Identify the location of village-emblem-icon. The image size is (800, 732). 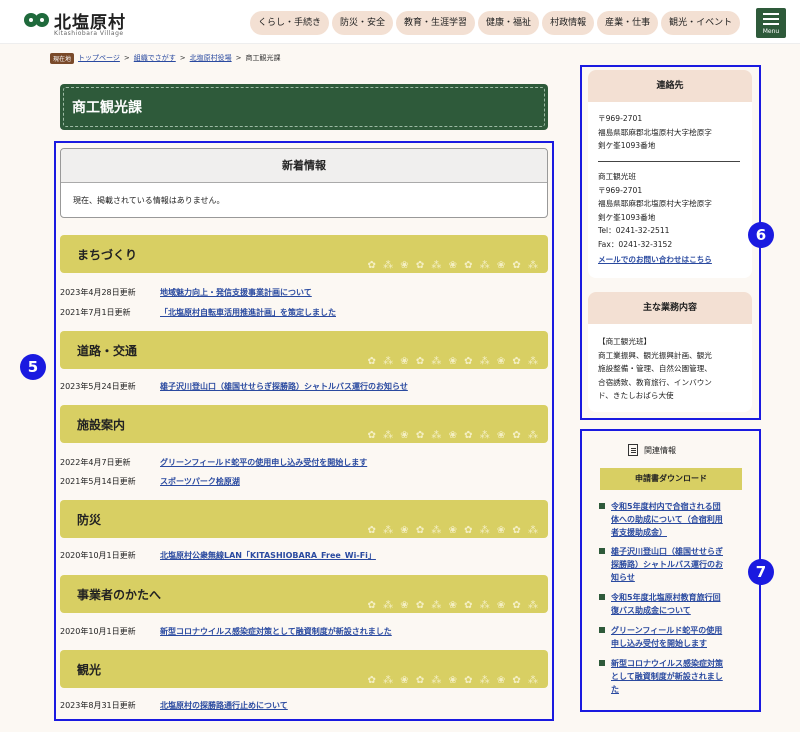
(37, 21).